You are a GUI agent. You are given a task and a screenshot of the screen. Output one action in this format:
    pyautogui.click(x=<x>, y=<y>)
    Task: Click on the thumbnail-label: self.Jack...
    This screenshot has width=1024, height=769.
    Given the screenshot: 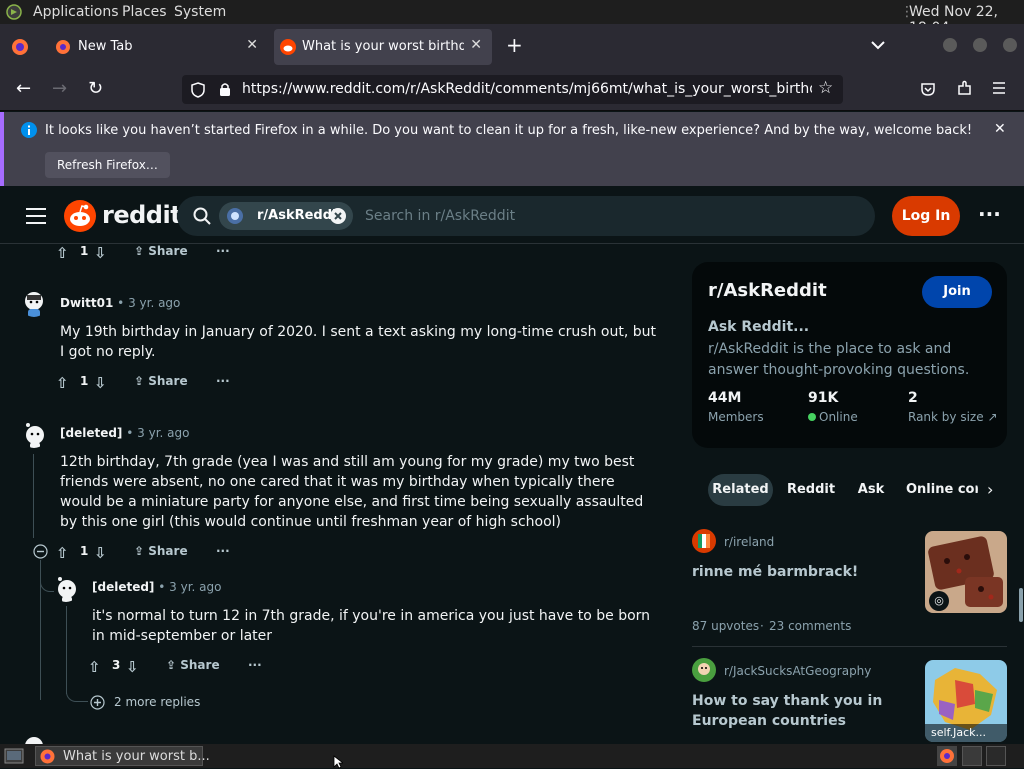 What is the action you would take?
    pyautogui.click(x=966, y=733)
    